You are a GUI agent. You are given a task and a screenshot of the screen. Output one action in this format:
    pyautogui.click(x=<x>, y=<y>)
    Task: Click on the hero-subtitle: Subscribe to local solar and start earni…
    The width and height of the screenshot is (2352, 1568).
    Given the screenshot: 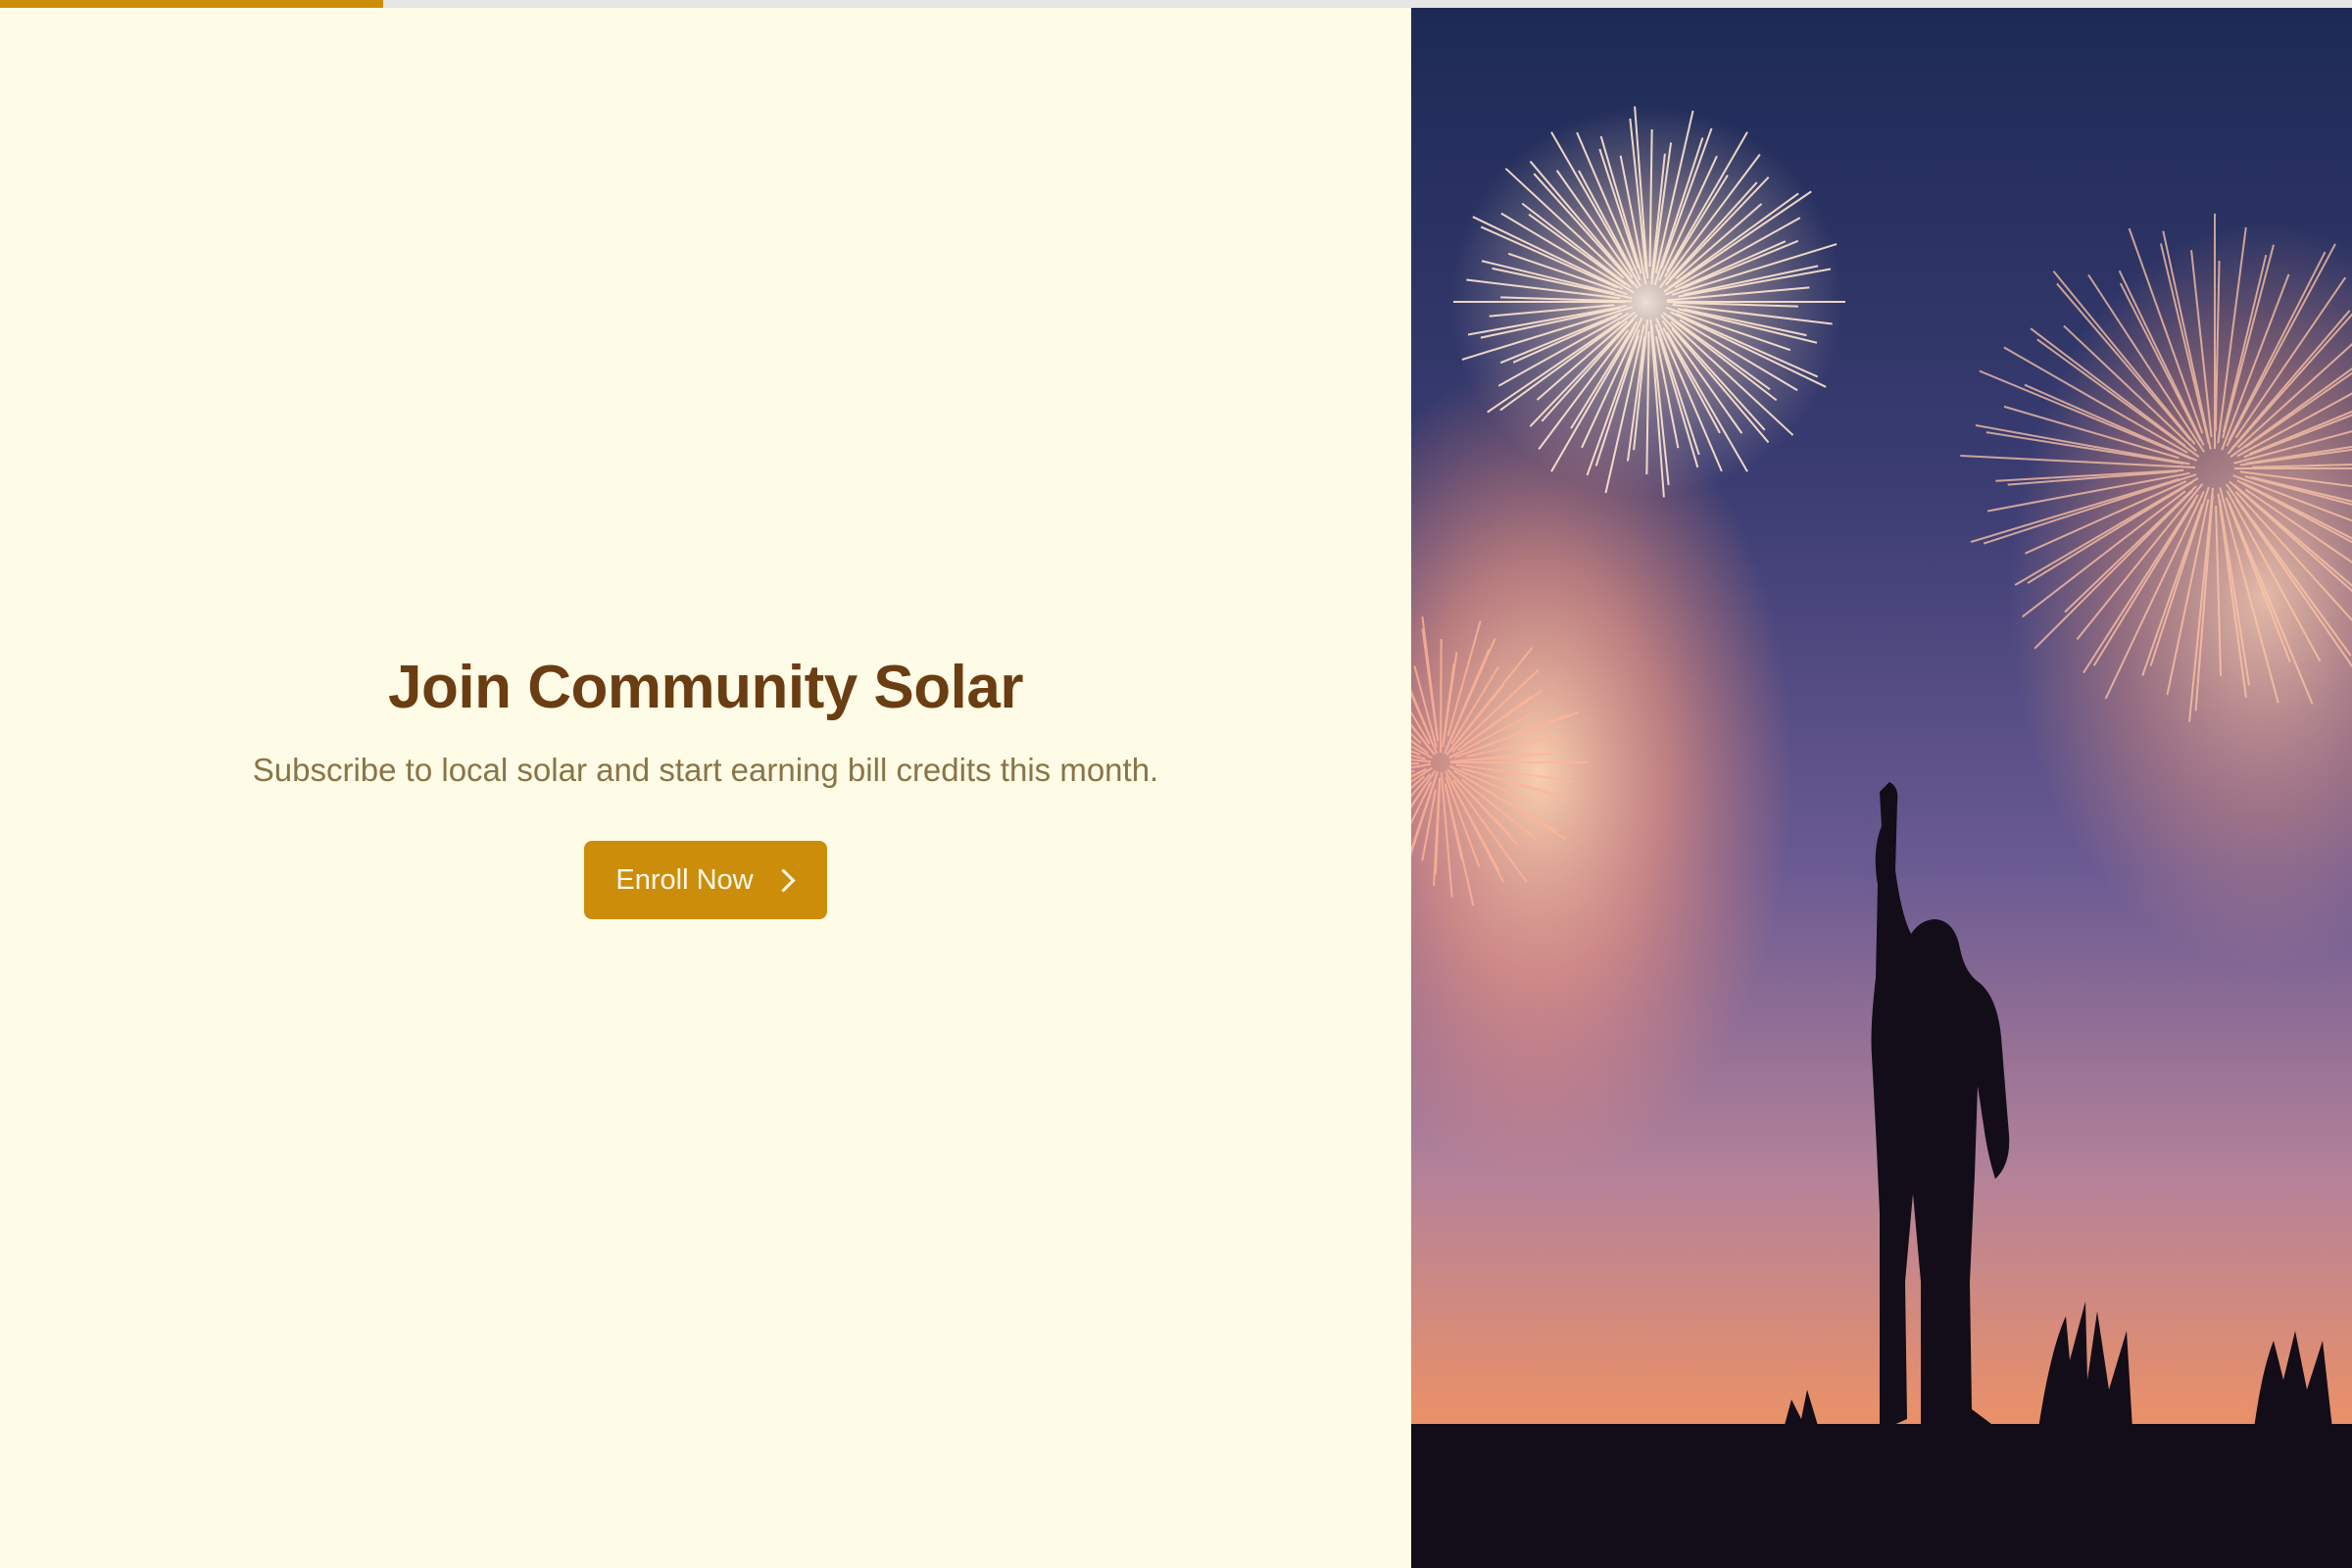 What is the action you would take?
    pyautogui.click(x=705, y=770)
    